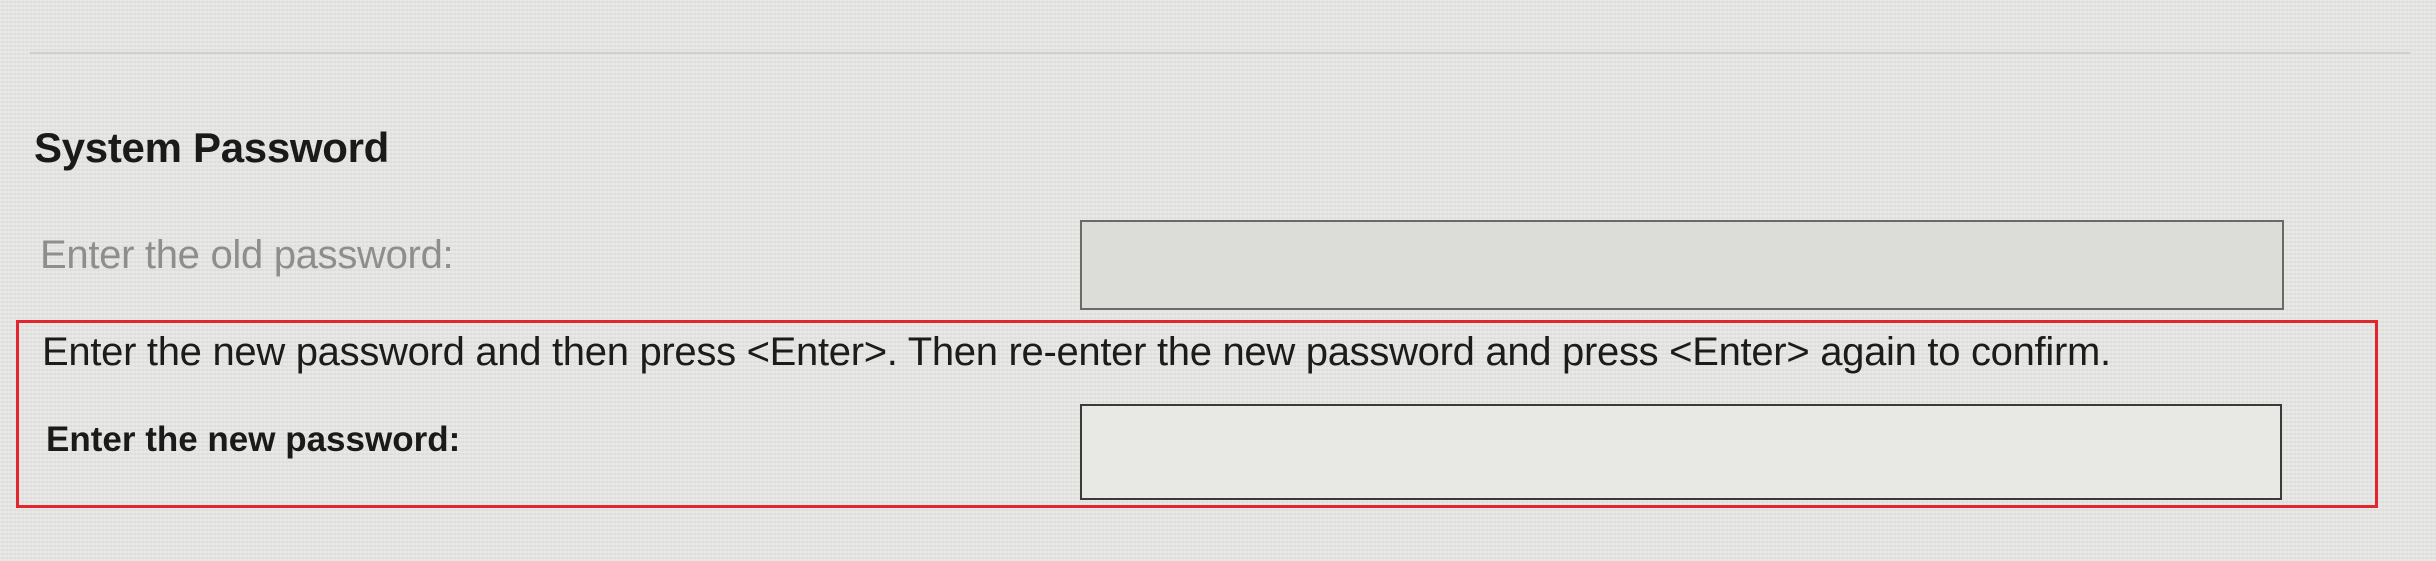 The width and height of the screenshot is (2436, 561). What do you see at coordinates (212, 147) in the screenshot?
I see `section-title: System Password` at bounding box center [212, 147].